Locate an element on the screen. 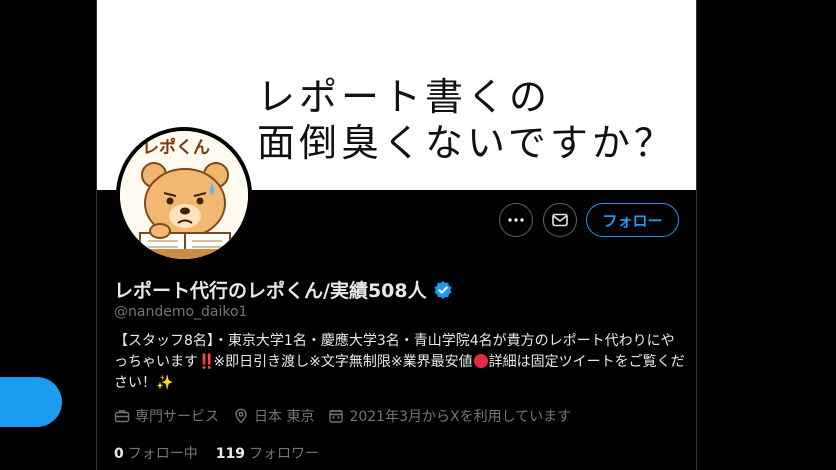 Image resolution: width=836 pixels, height=470 pixels. join-date-label: 2021年3月からXを利用しています is located at coordinates (460, 417).